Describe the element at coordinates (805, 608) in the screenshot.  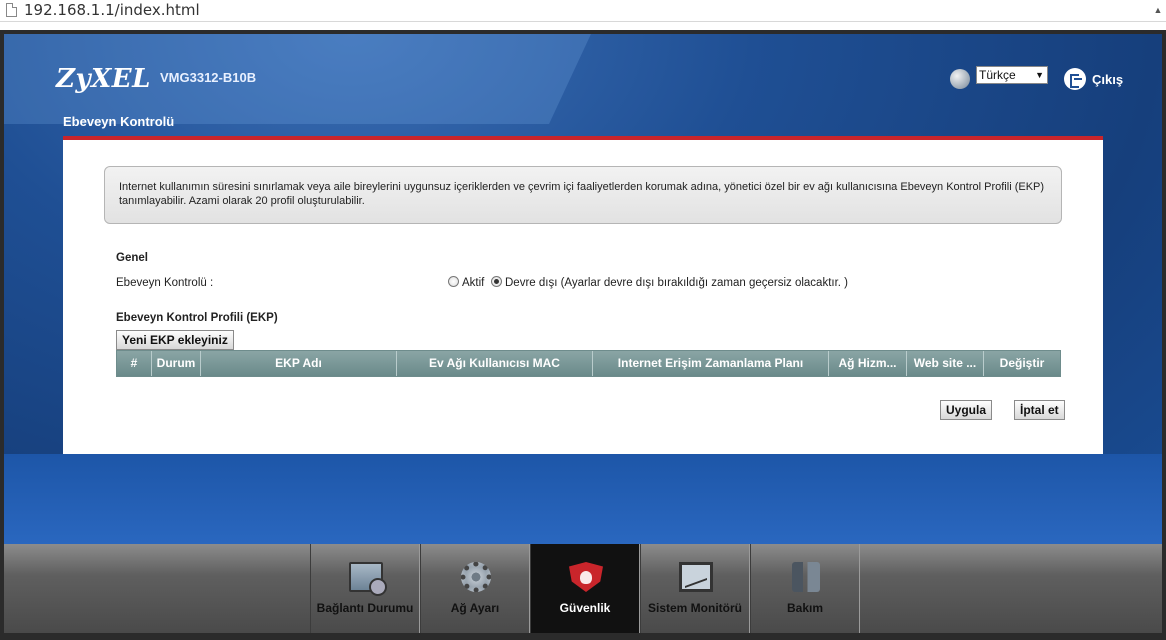
I see `nav-label: Bakım` at that location.